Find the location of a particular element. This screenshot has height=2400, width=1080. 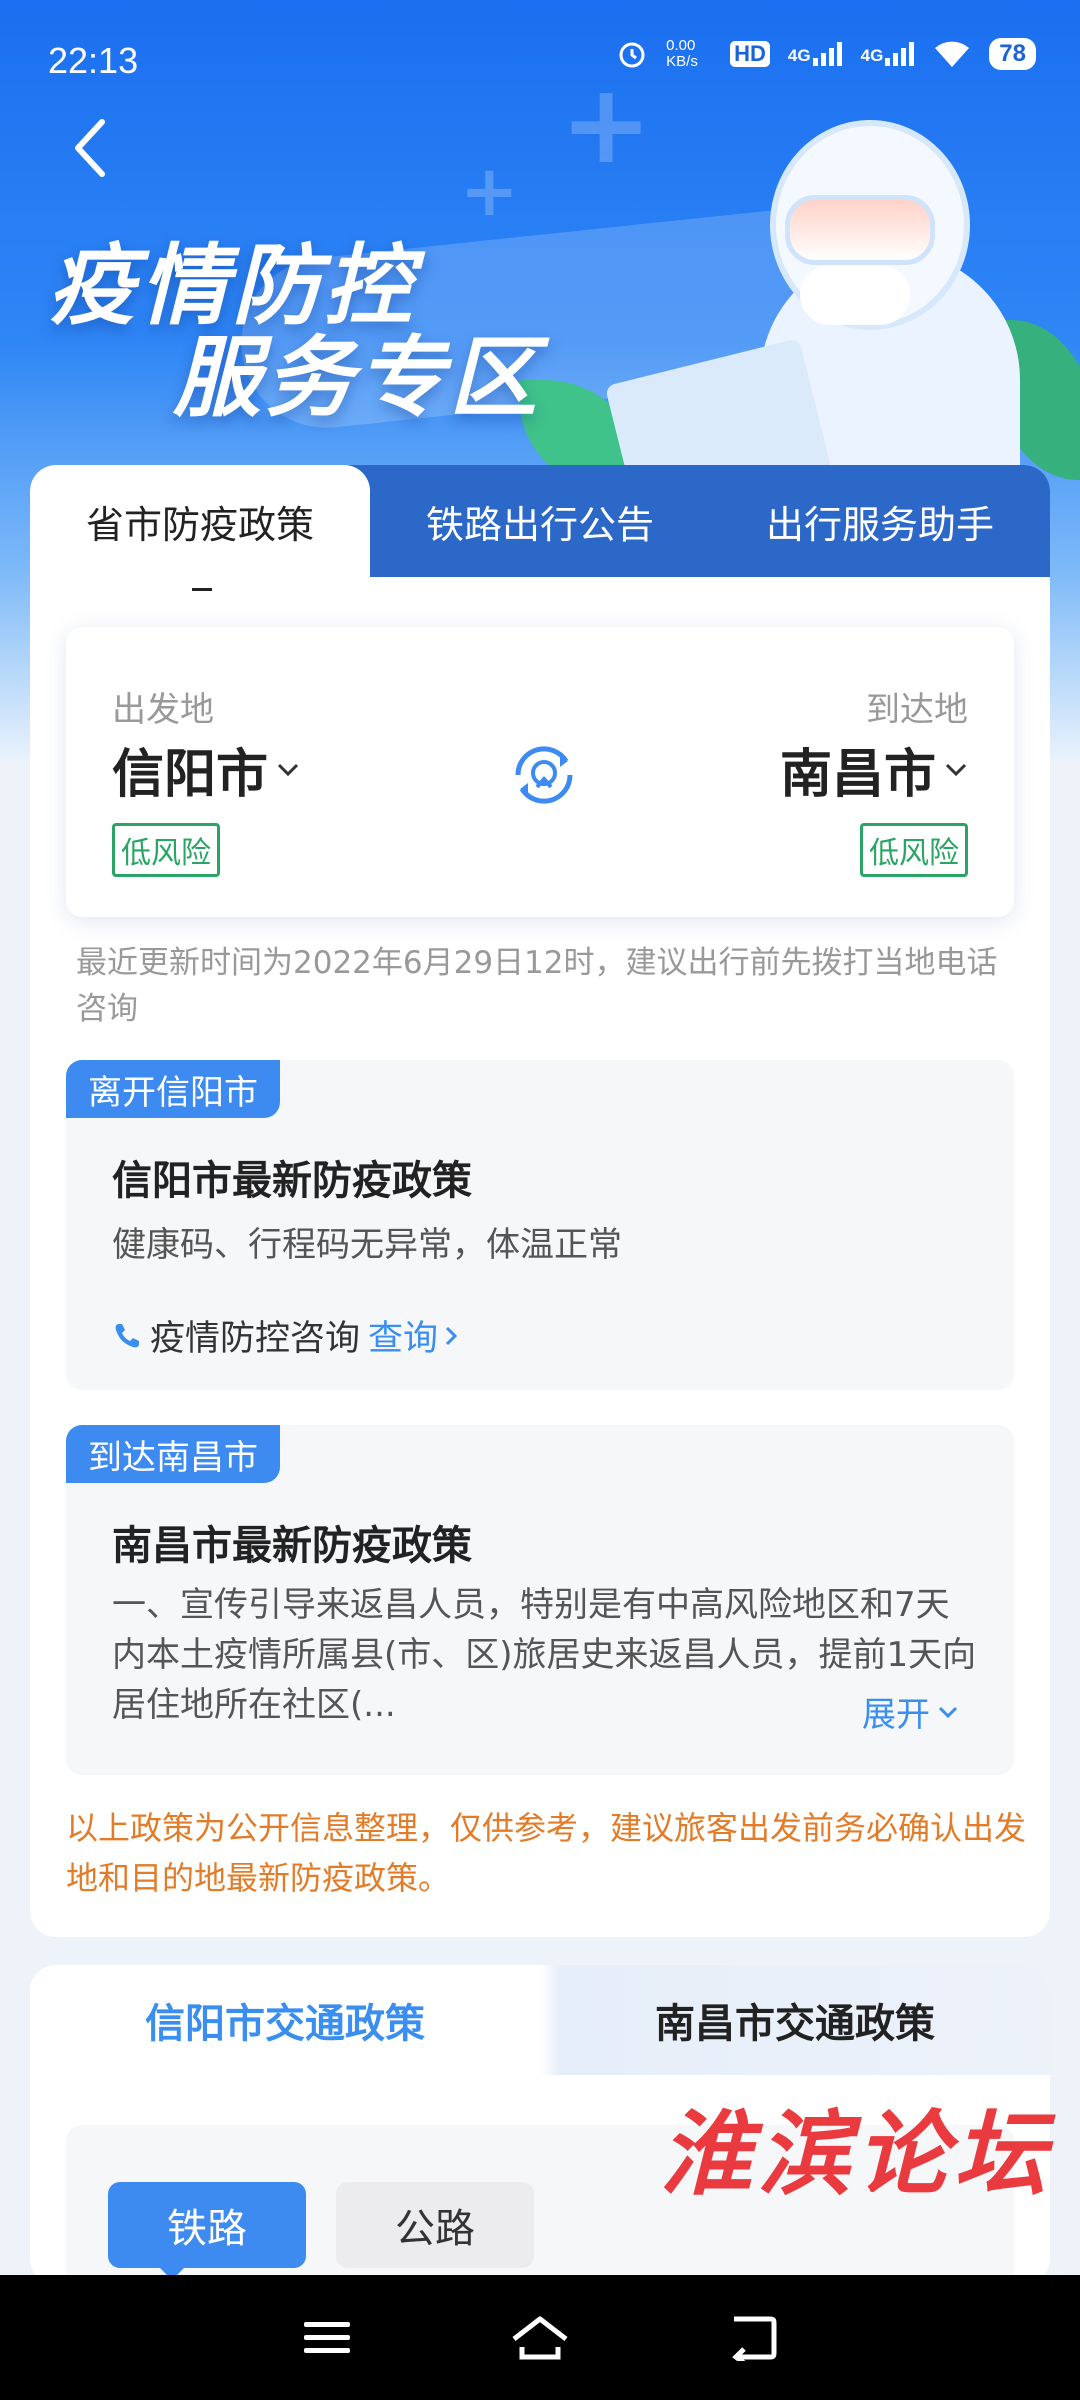

mode-highway-button: 公路 is located at coordinates (435, 2225).